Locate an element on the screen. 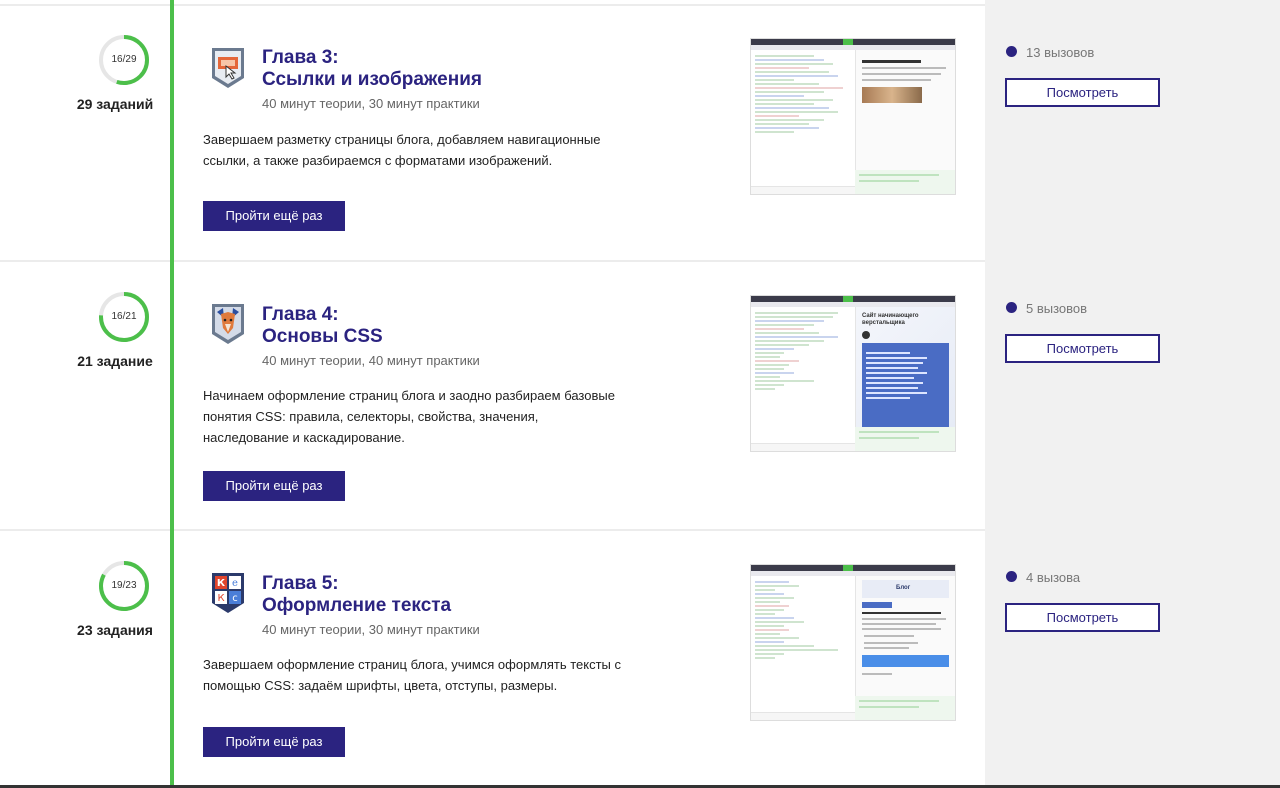 The width and height of the screenshot is (1280, 788). chapter-progress-ring: 19/23 is located at coordinates (124, 586).